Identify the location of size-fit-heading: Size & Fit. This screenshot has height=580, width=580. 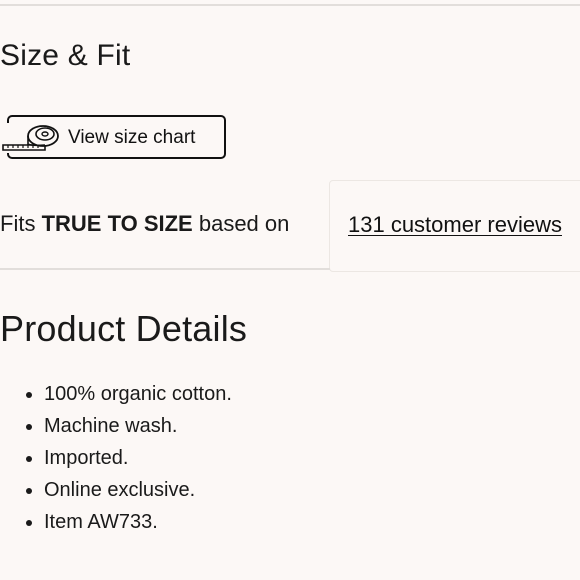
(65, 55).